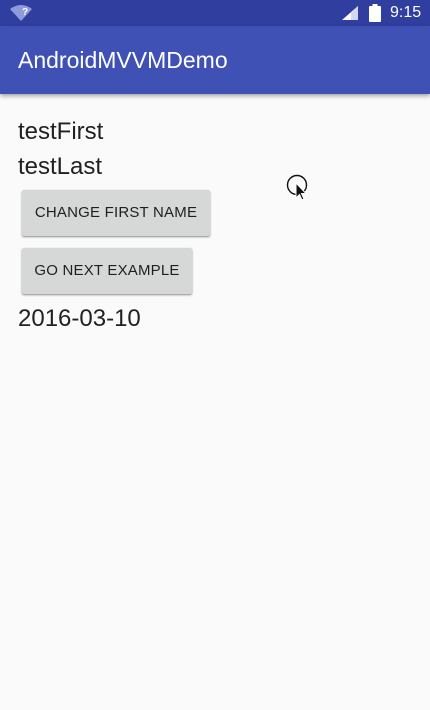 This screenshot has width=430, height=710. Describe the element at coordinates (215, 13) in the screenshot. I see `status-bar: ? 9:15` at that location.